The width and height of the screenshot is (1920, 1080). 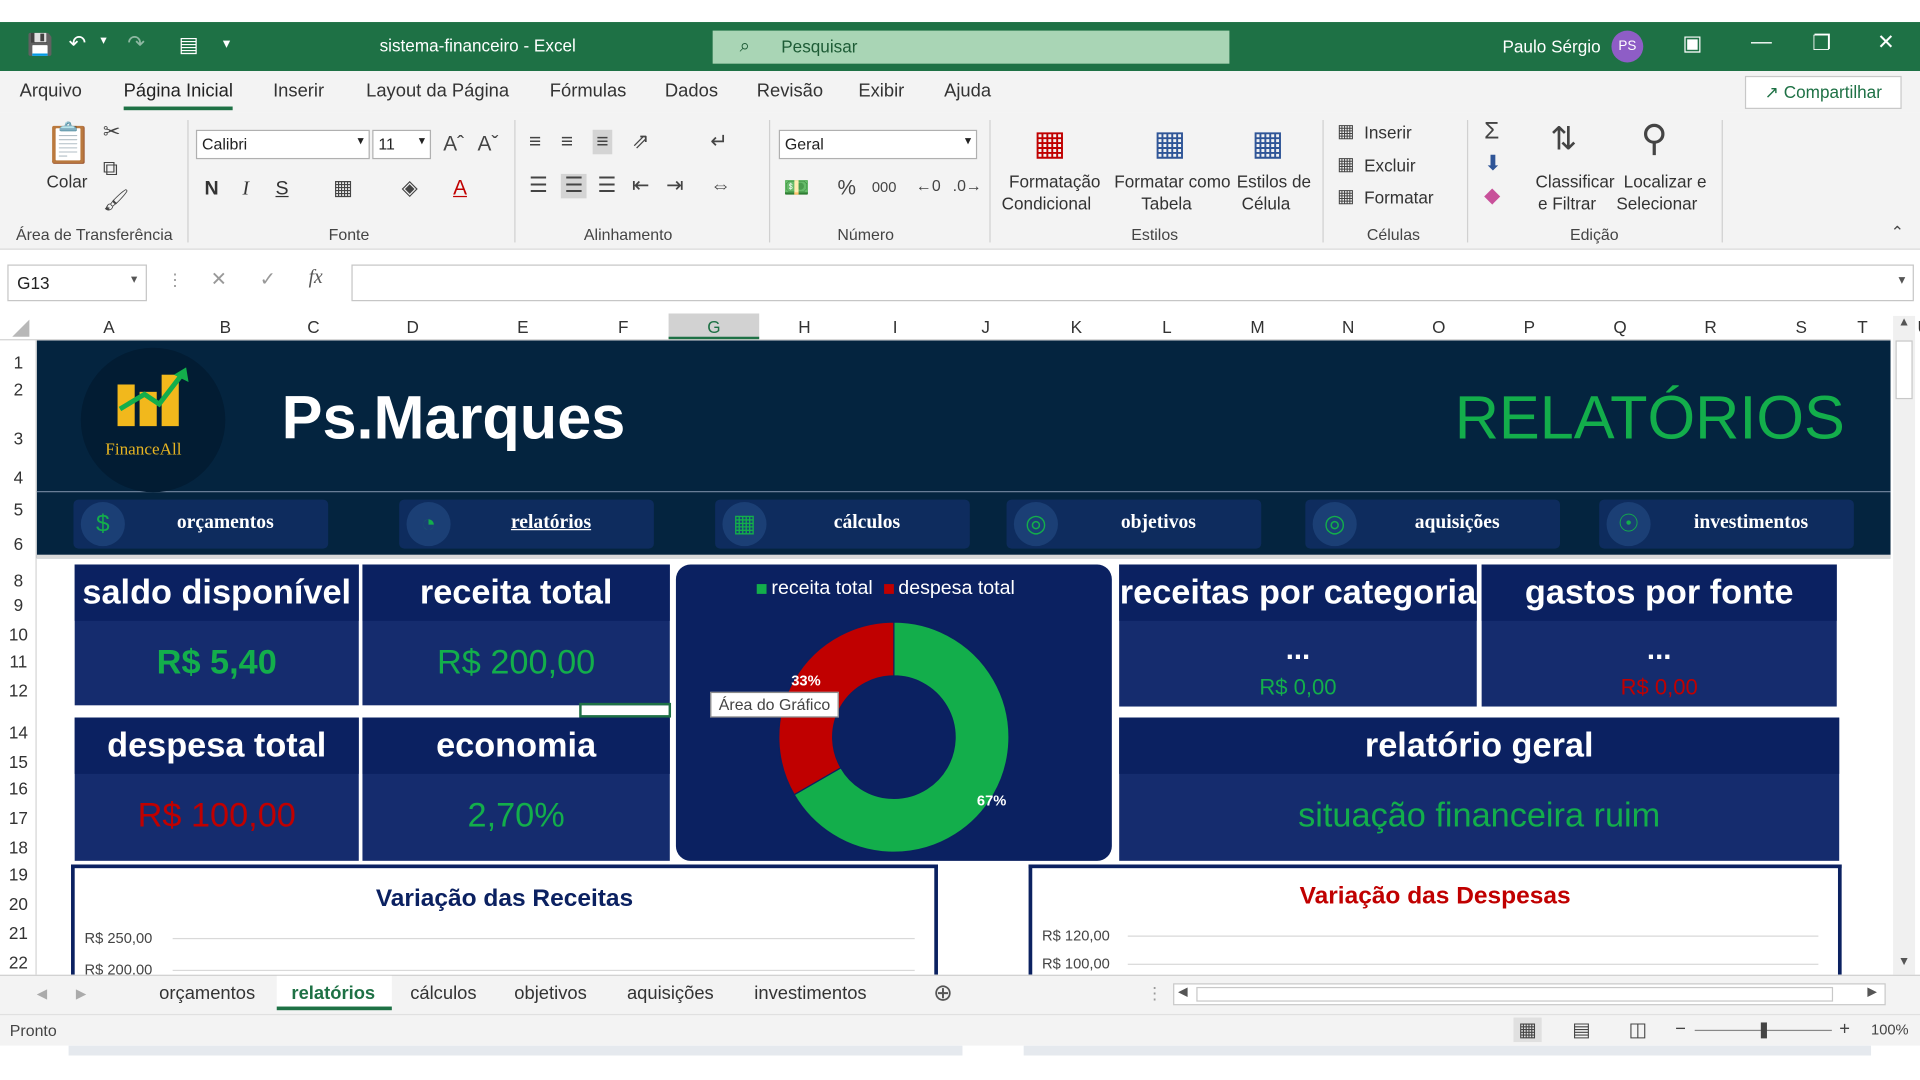 What do you see at coordinates (573, 186) in the screenshot?
I see `align-center-icon: ☰` at bounding box center [573, 186].